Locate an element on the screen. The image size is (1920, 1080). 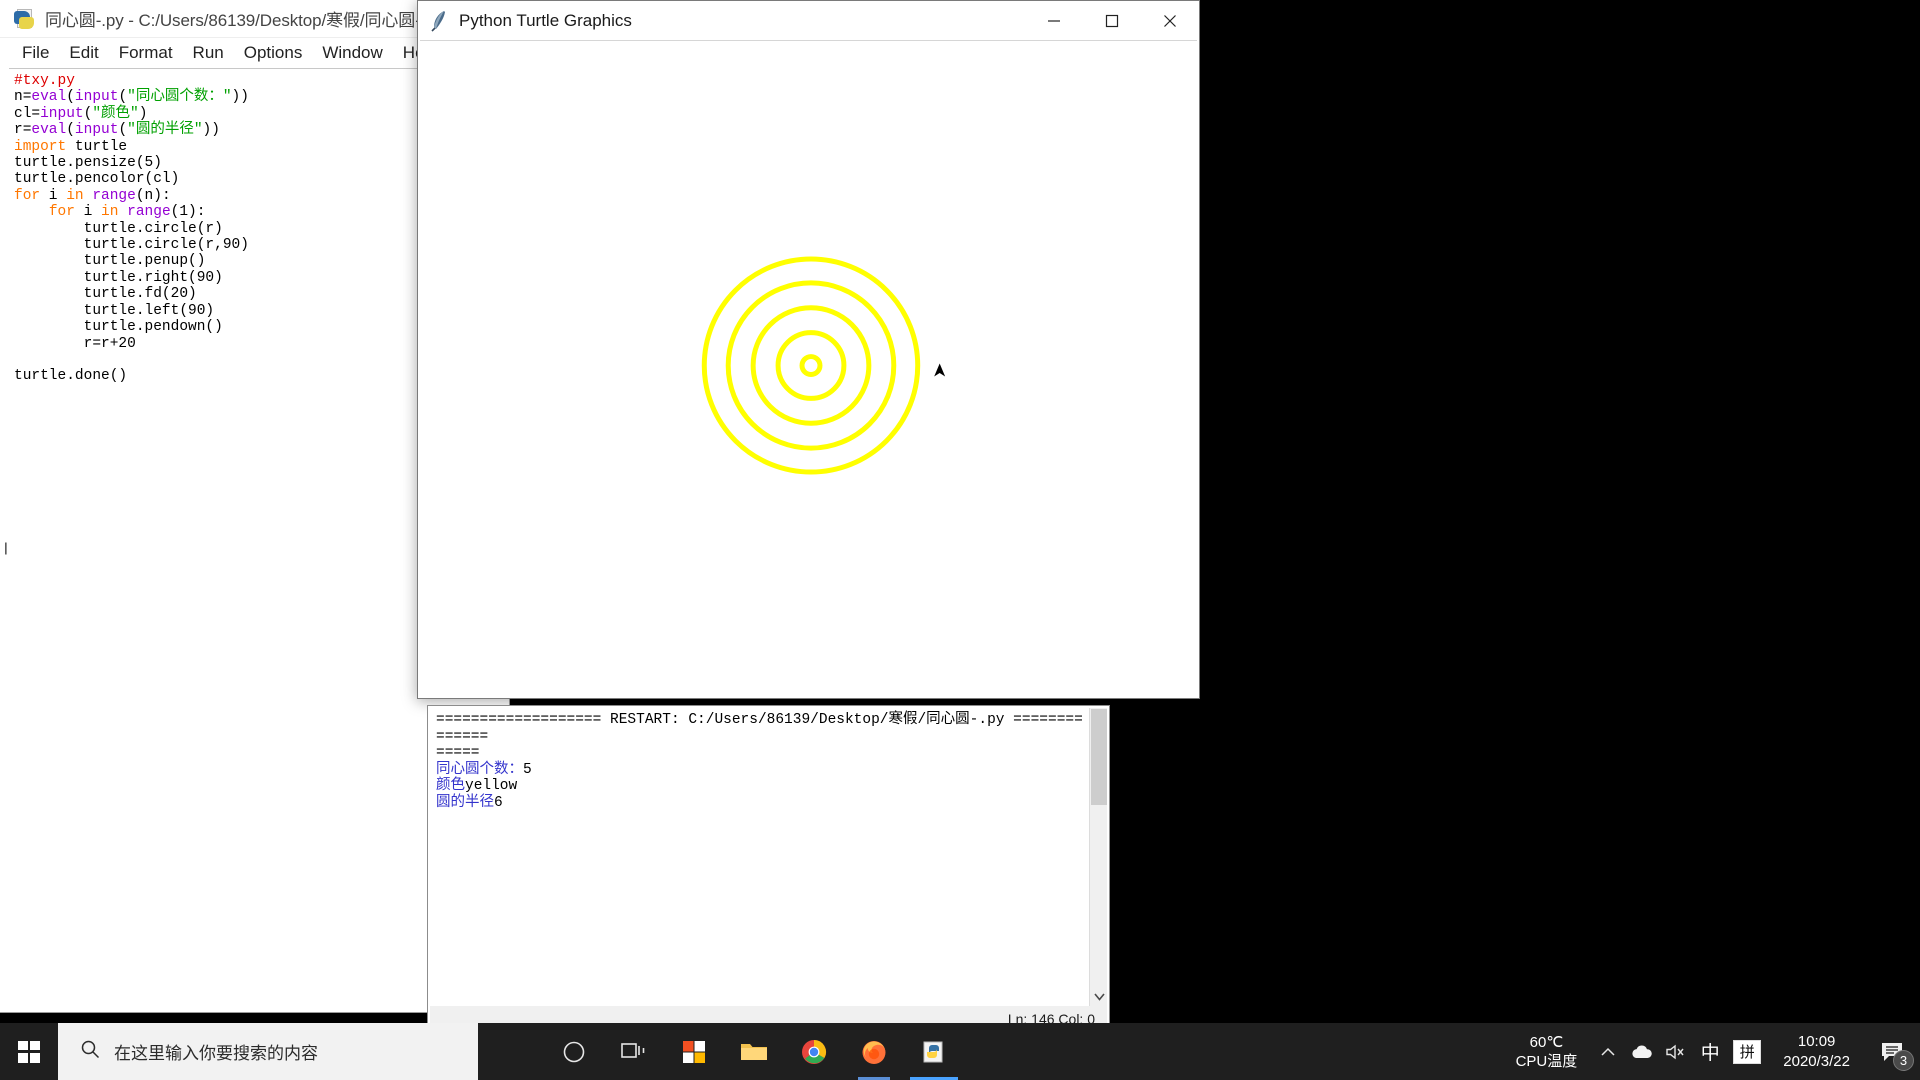
notification-count-badge: 3 is located at coordinates (1903, 1060).